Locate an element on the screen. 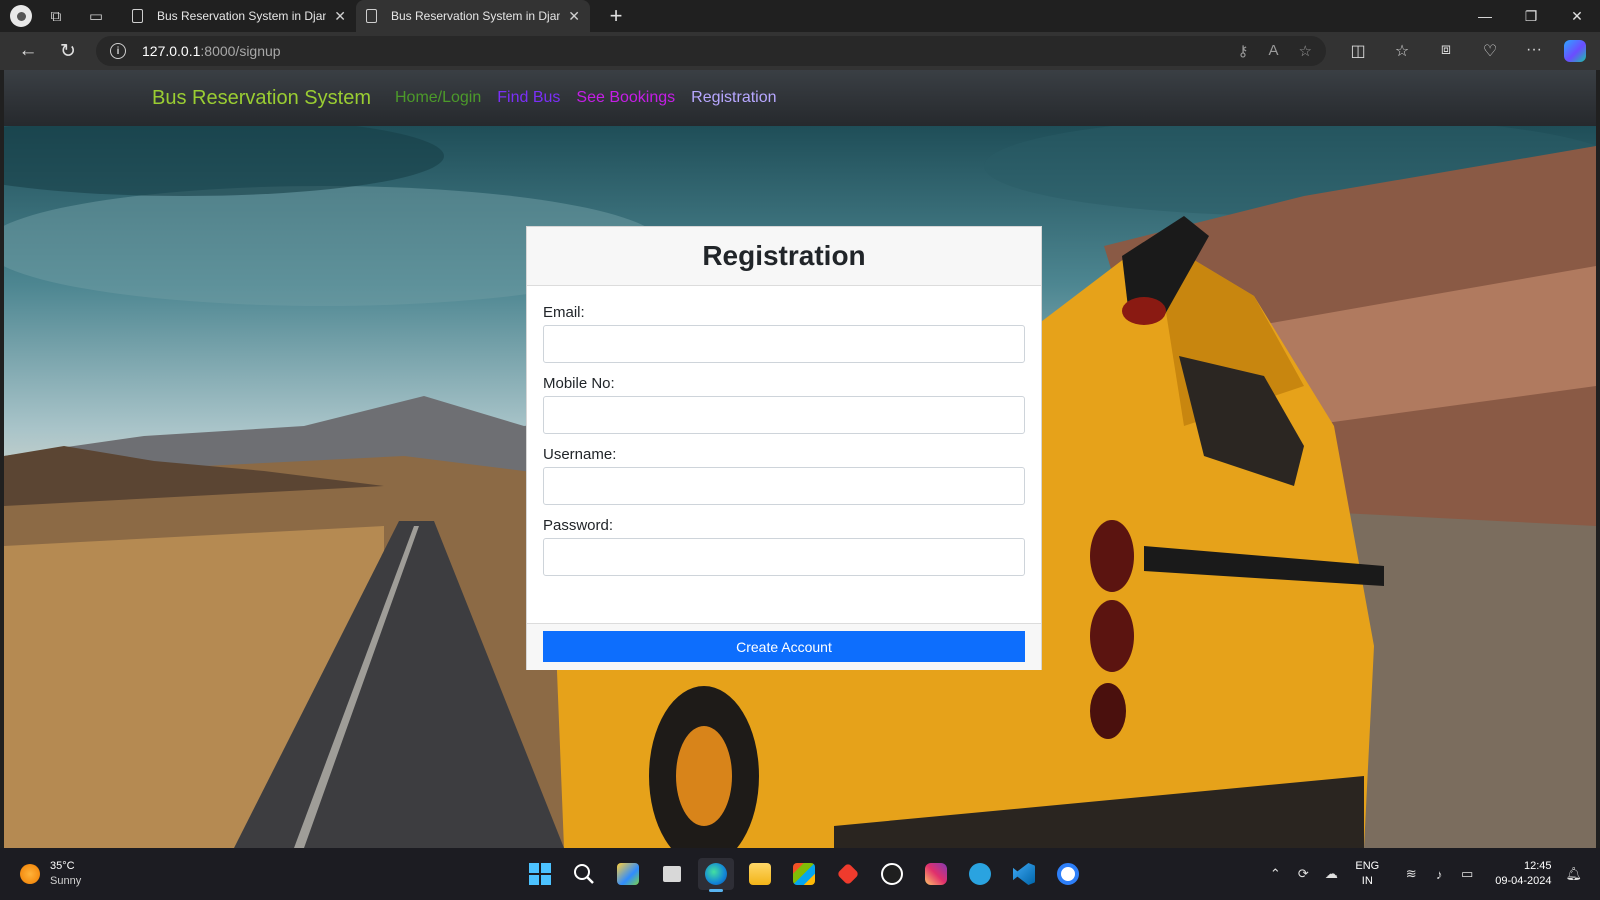 The image size is (1600, 900). weather-condition: Sunny is located at coordinates (66, 881).